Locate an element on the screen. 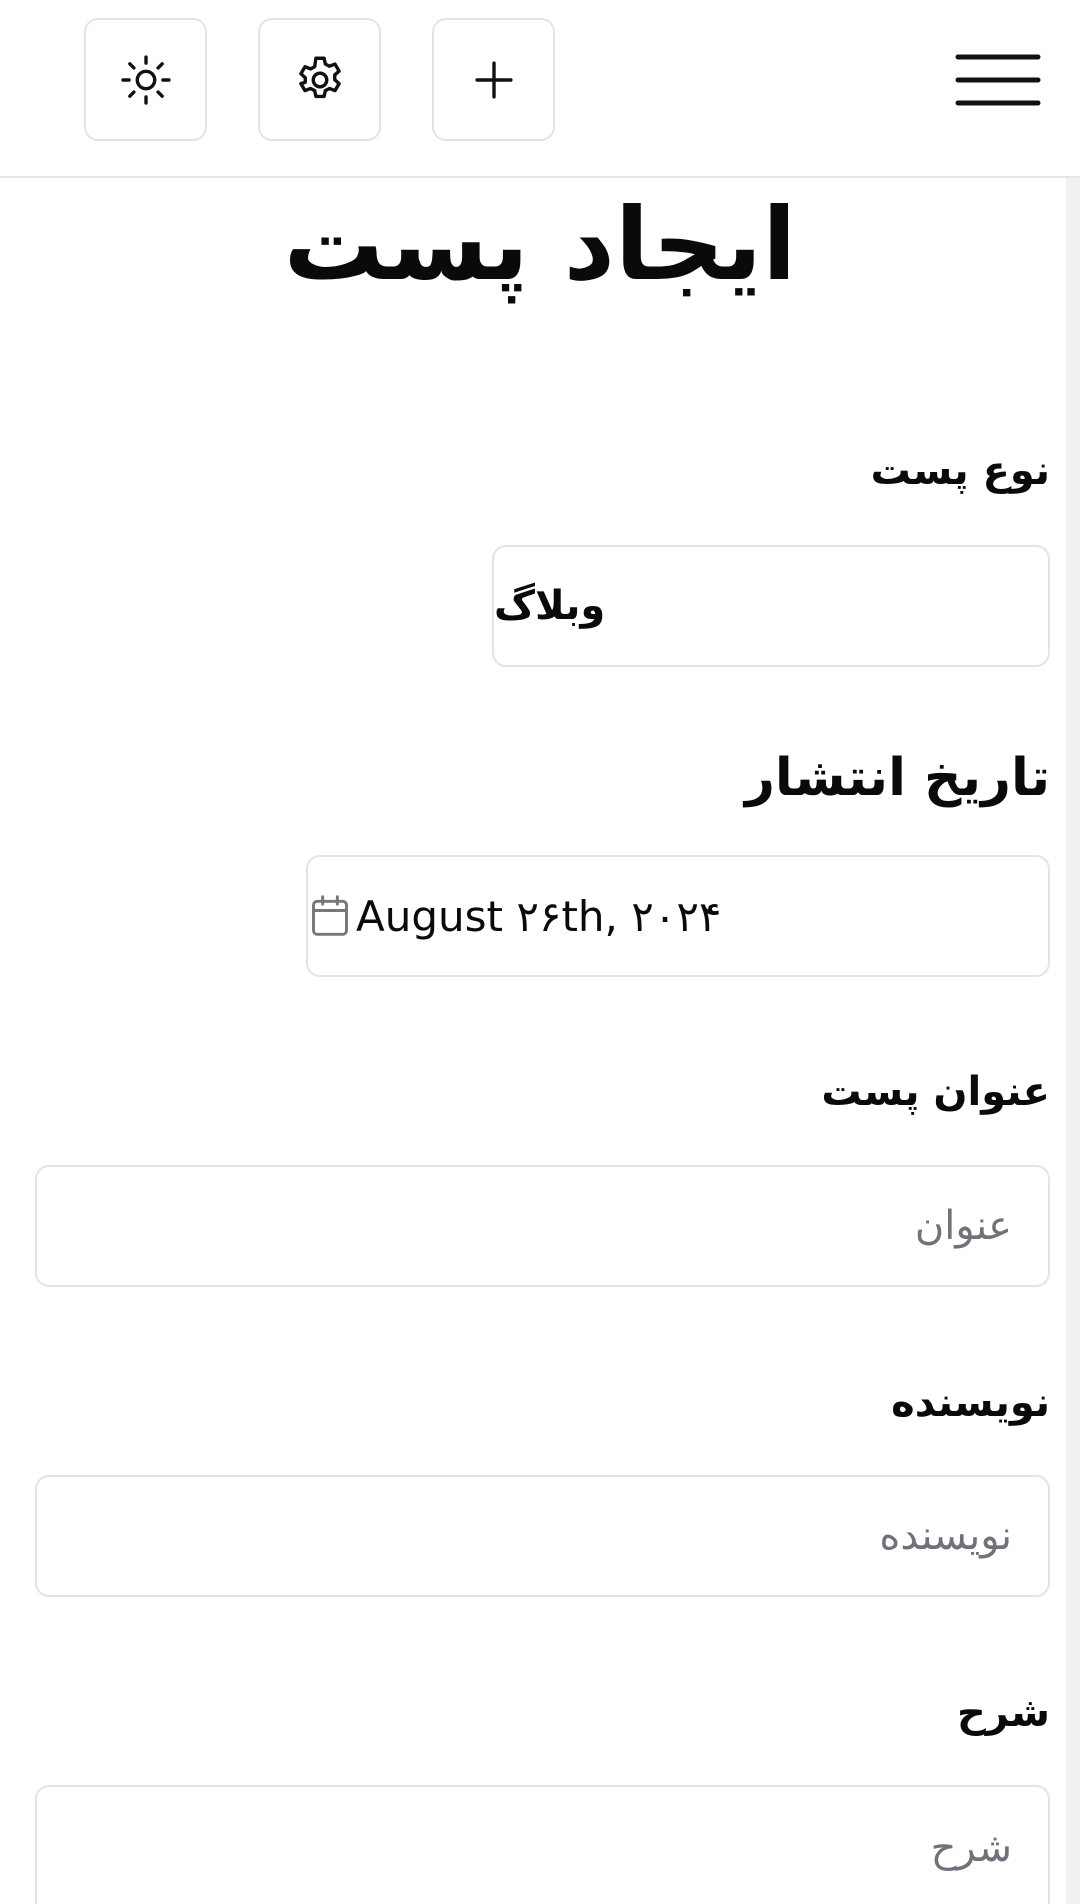 The image size is (1080, 1904). plus-icon is located at coordinates (493, 79).